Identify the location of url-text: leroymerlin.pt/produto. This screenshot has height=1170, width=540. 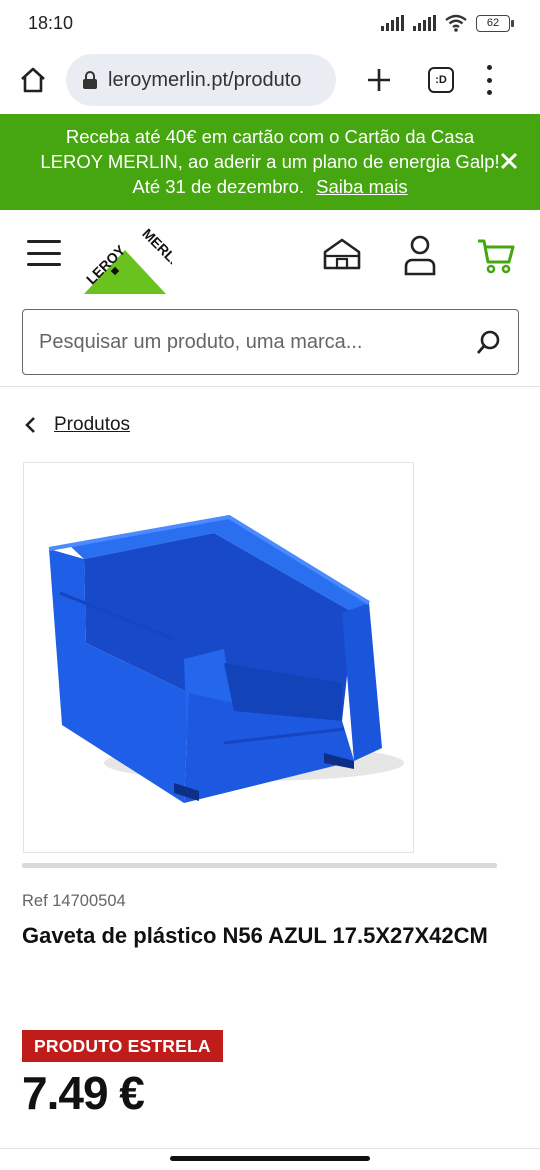
(205, 79).